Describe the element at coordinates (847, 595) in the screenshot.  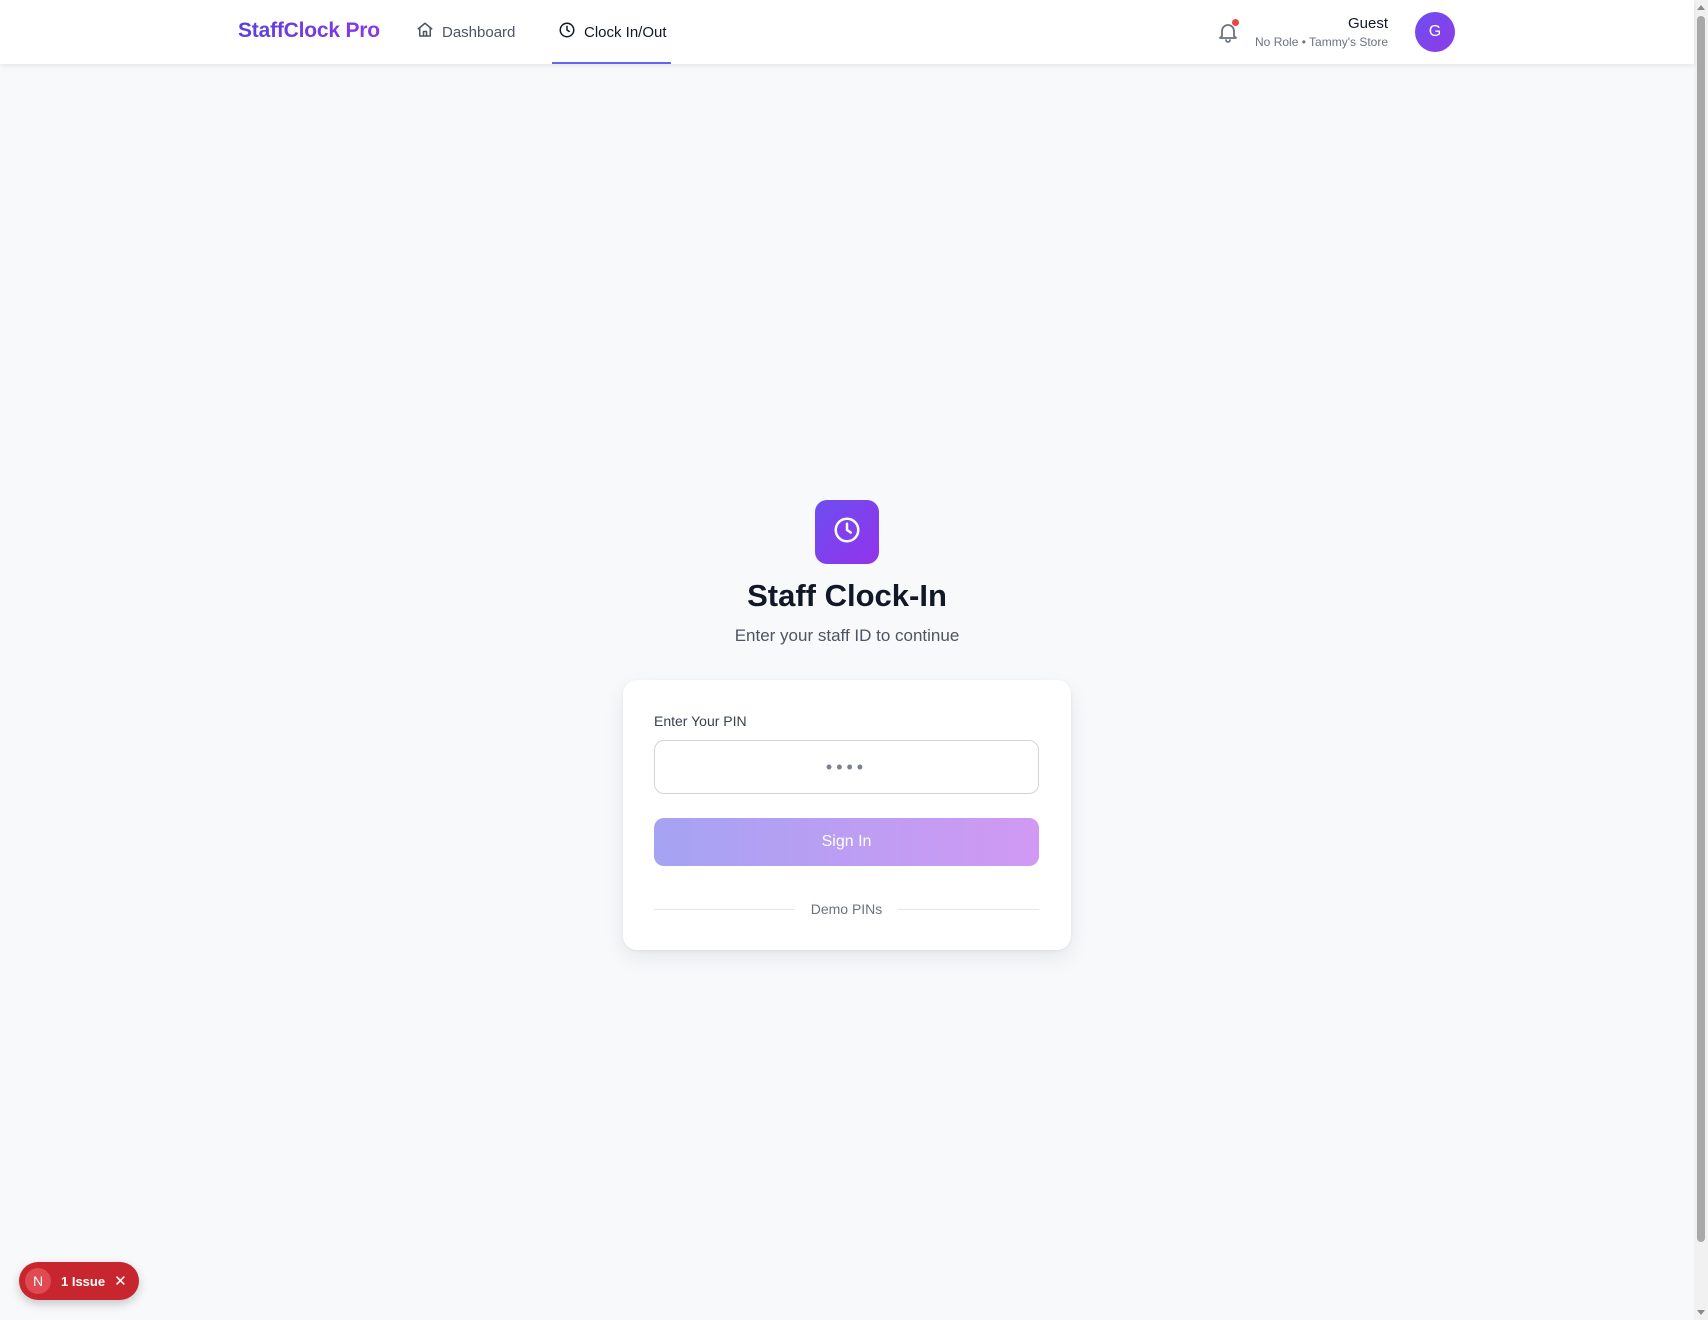
I see `page-title: Staff Clock-In` at that location.